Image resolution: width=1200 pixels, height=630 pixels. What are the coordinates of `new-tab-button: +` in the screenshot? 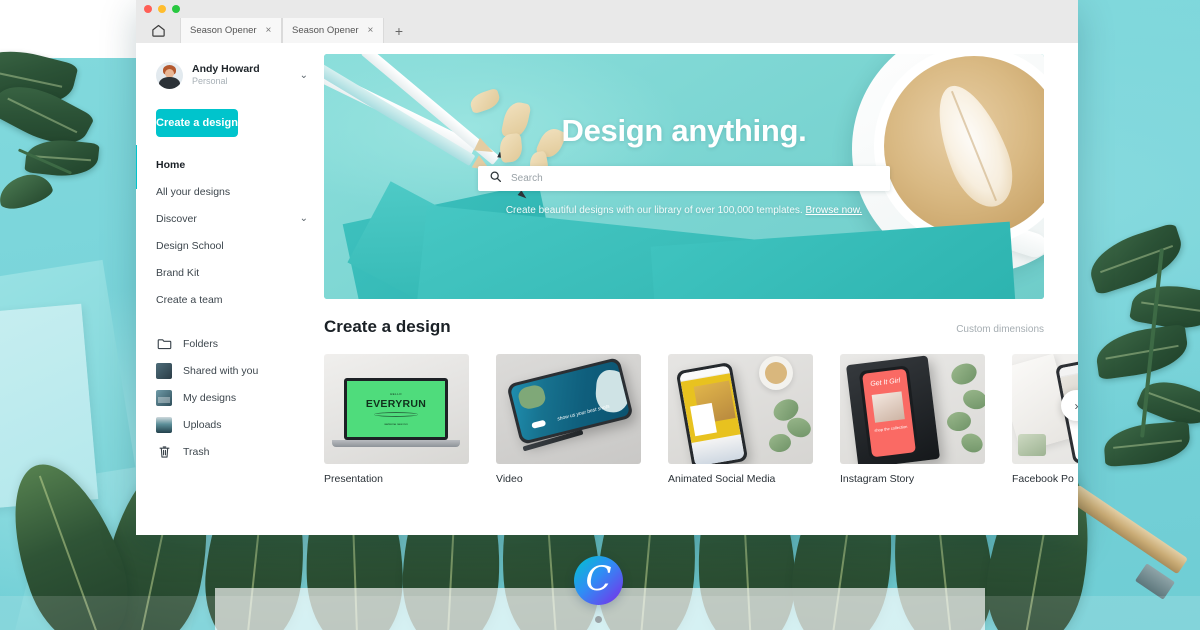 It's located at (399, 30).